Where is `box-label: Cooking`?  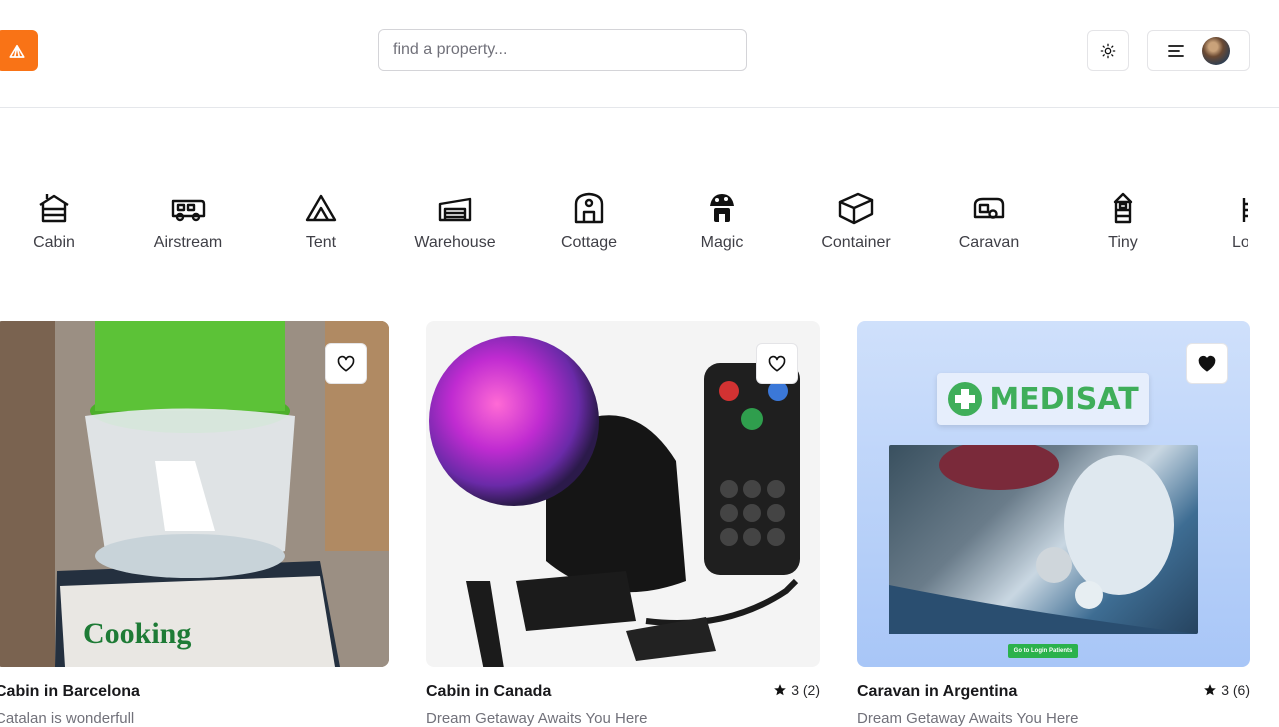
box-label: Cooking is located at coordinates (137, 633).